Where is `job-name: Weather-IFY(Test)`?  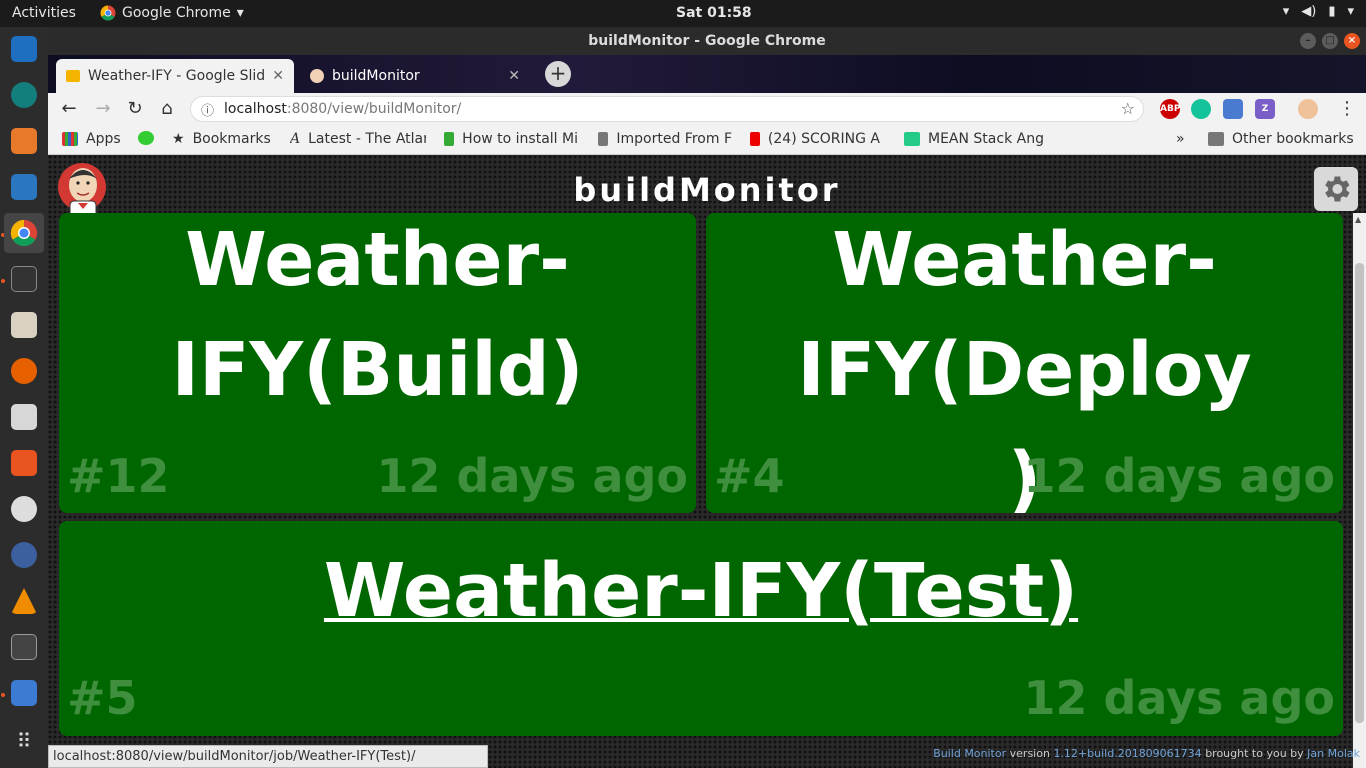 job-name: Weather-IFY(Test) is located at coordinates (701, 591).